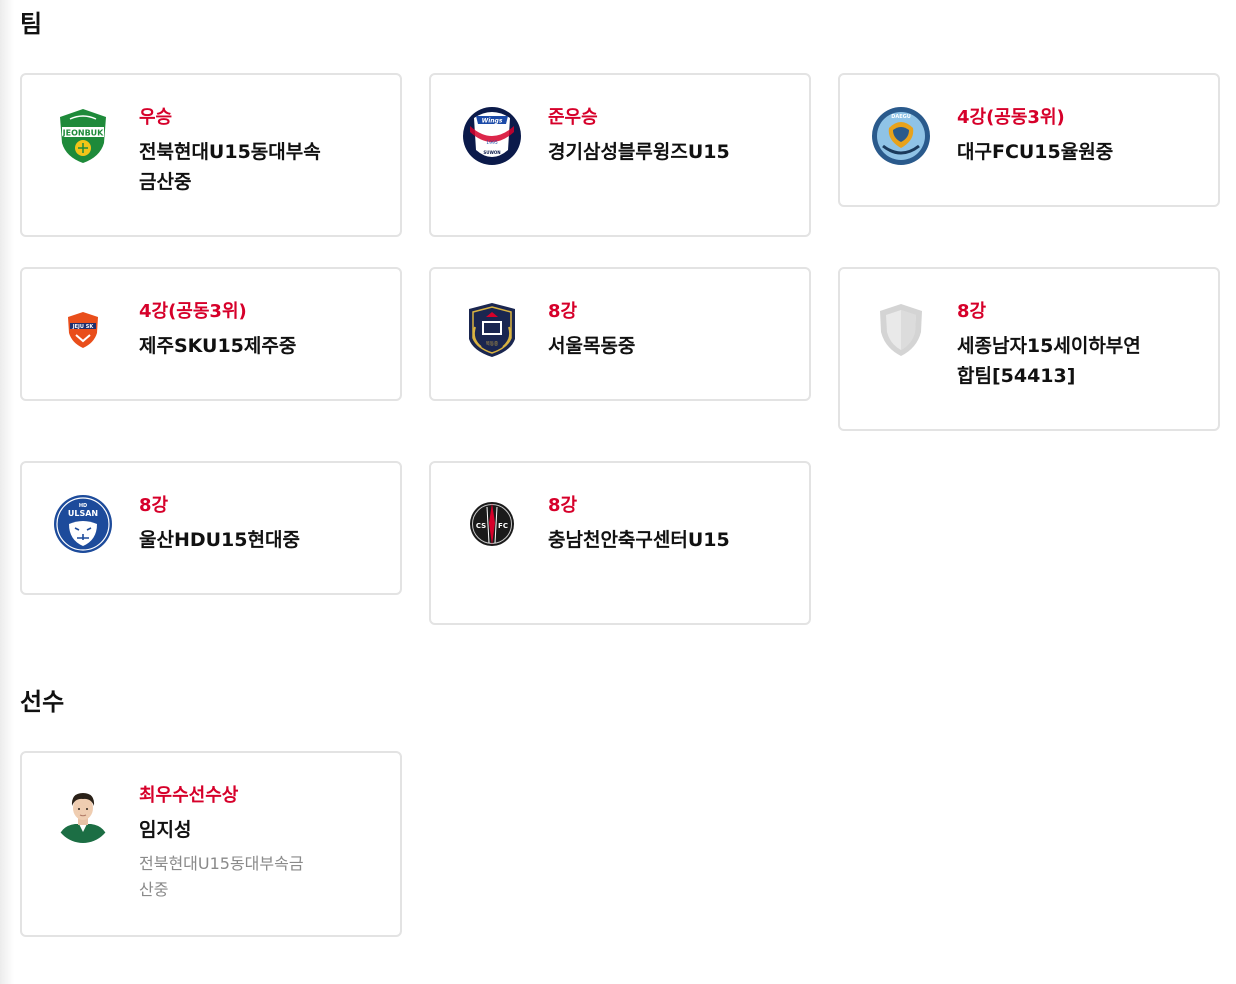 This screenshot has height=984, width=1236. I want to click on default-shield-icon, so click(901, 330).